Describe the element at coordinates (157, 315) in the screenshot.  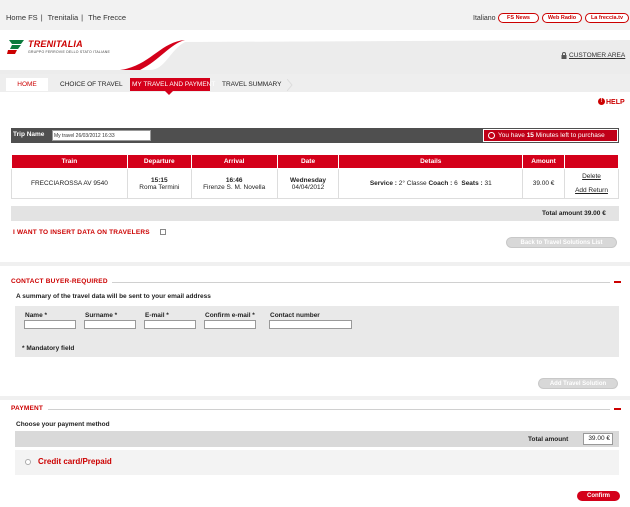
I see `email-label: E-mail *` at that location.